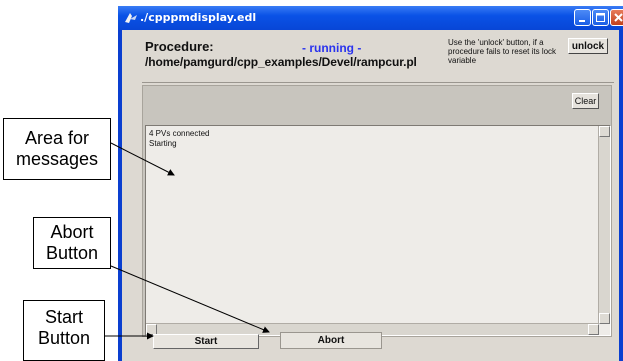 The width and height of the screenshot is (623, 361). Describe the element at coordinates (57, 138) in the screenshot. I see `area-callout-line1: Area for` at that location.